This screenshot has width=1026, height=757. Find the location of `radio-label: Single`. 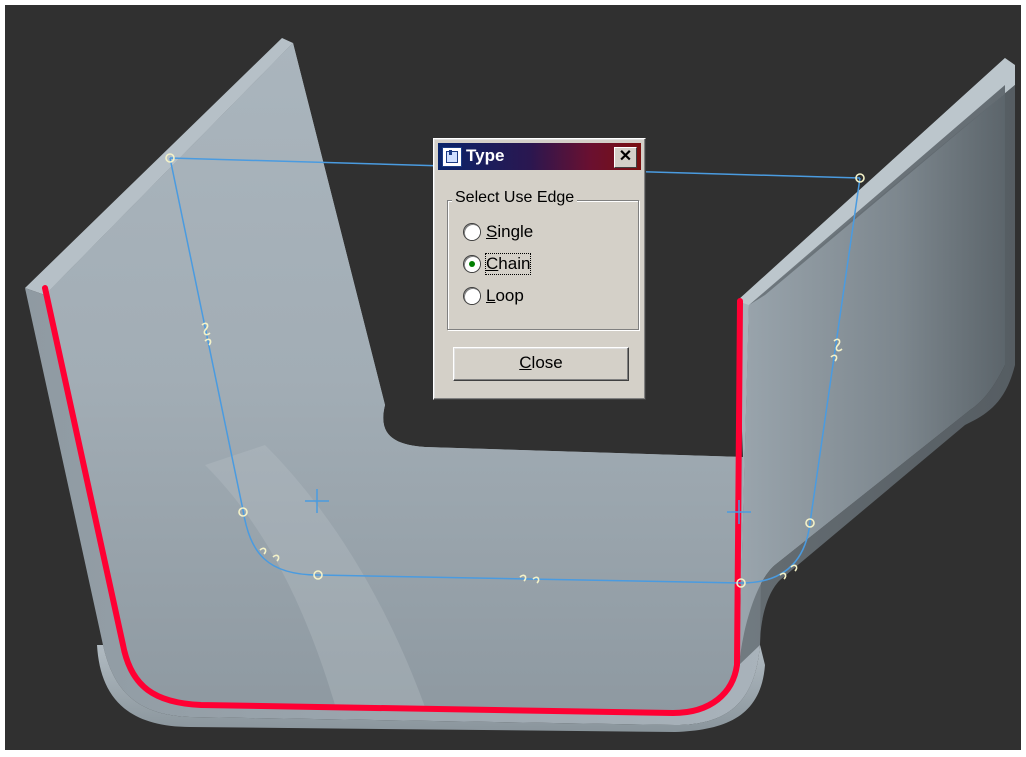

radio-label: Single is located at coordinates (510, 231).